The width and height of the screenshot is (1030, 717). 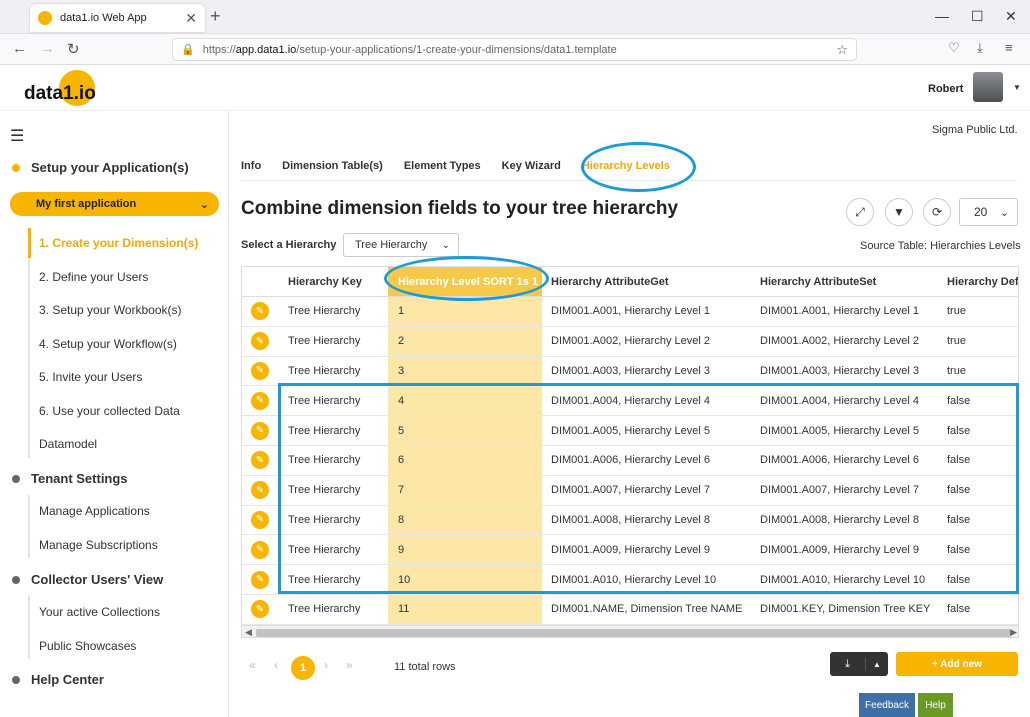 What do you see at coordinates (629, 180) in the screenshot?
I see `tab-divider` at bounding box center [629, 180].